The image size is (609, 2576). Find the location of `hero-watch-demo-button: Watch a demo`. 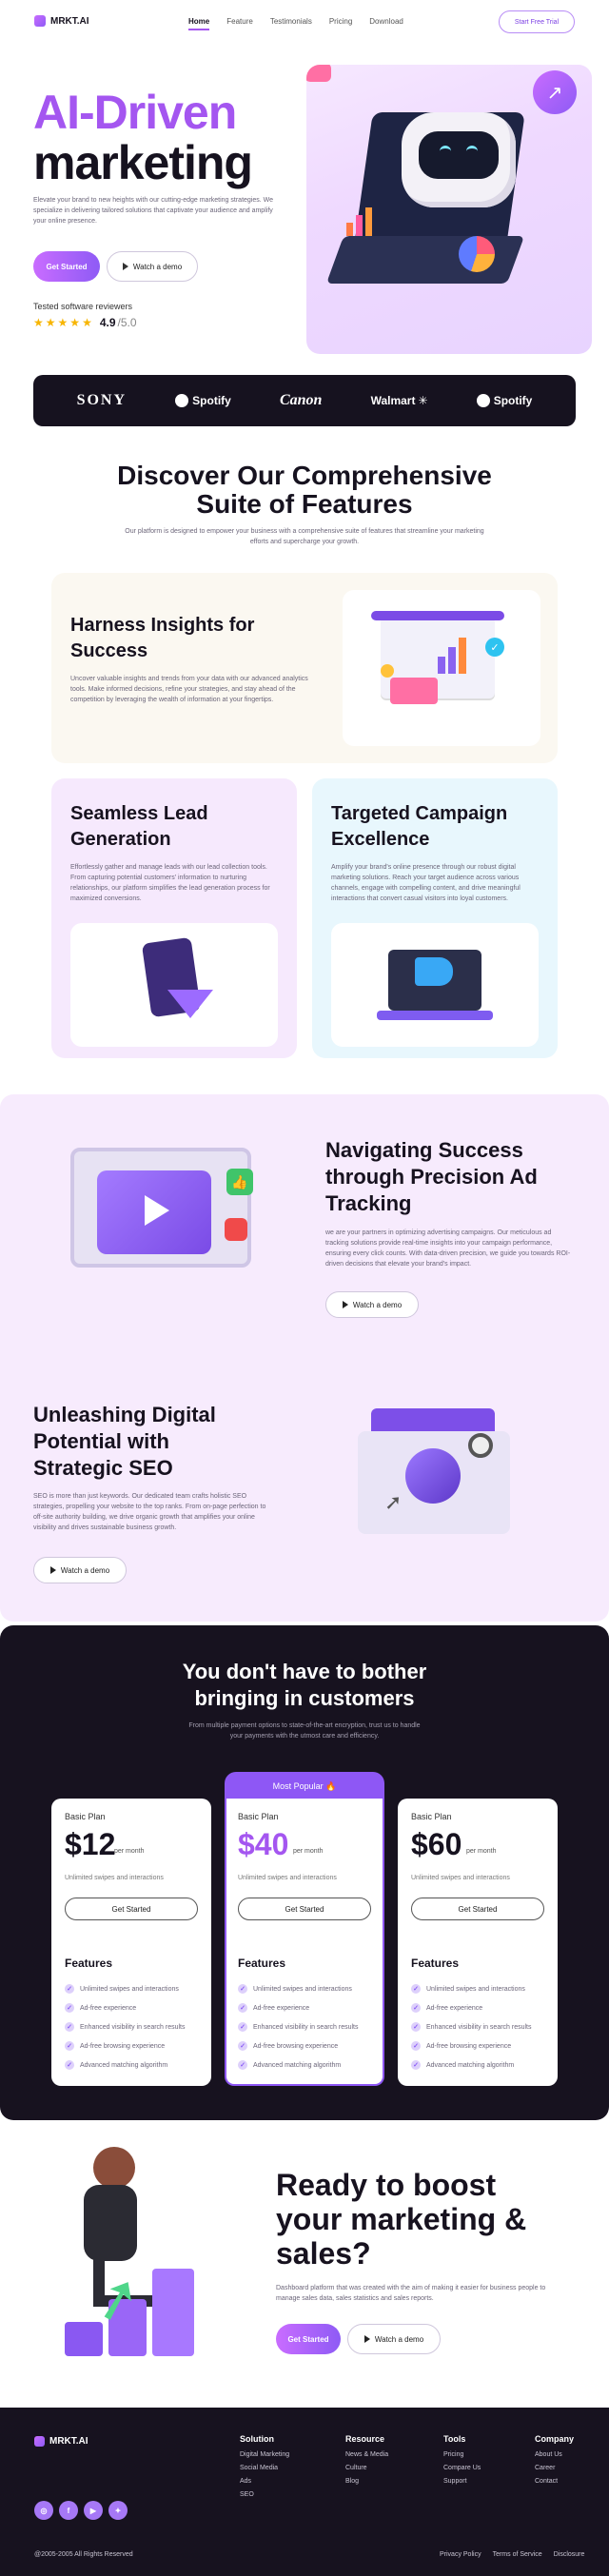

hero-watch-demo-button: Watch a demo is located at coordinates (152, 266).